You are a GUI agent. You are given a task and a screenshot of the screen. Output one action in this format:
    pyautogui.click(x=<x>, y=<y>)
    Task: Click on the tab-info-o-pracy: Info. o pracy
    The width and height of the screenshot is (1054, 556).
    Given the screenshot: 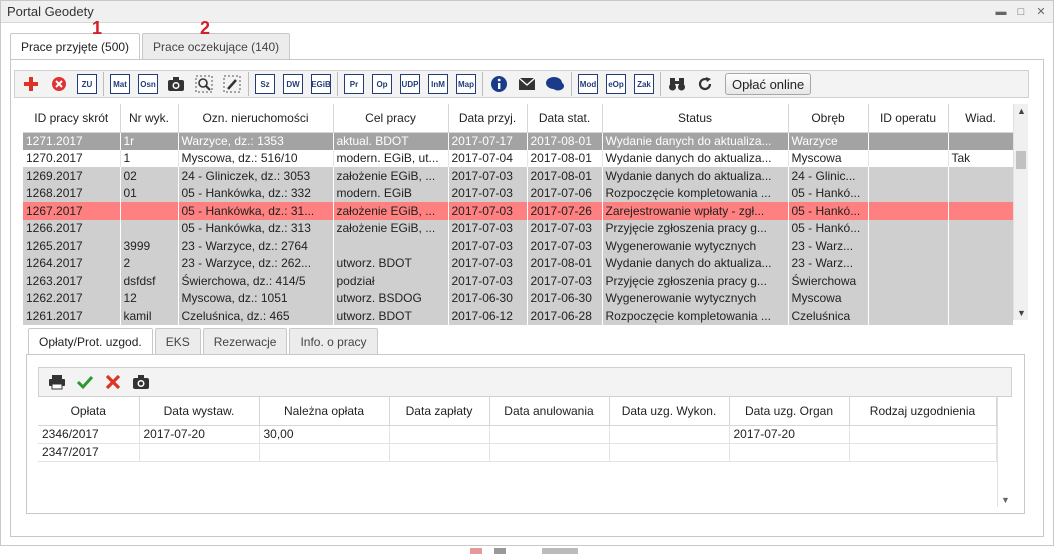 What is the action you would take?
    pyautogui.click(x=333, y=341)
    